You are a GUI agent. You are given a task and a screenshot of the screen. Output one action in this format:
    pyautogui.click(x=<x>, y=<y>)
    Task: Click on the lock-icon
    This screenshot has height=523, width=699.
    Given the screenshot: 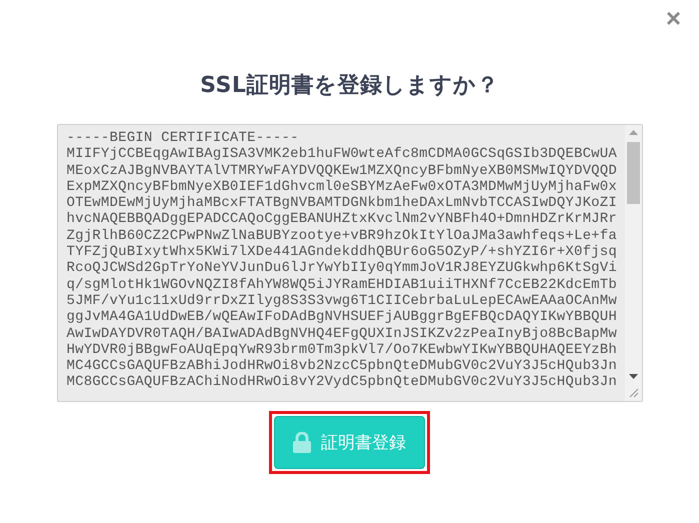 What is the action you would take?
    pyautogui.click(x=302, y=442)
    